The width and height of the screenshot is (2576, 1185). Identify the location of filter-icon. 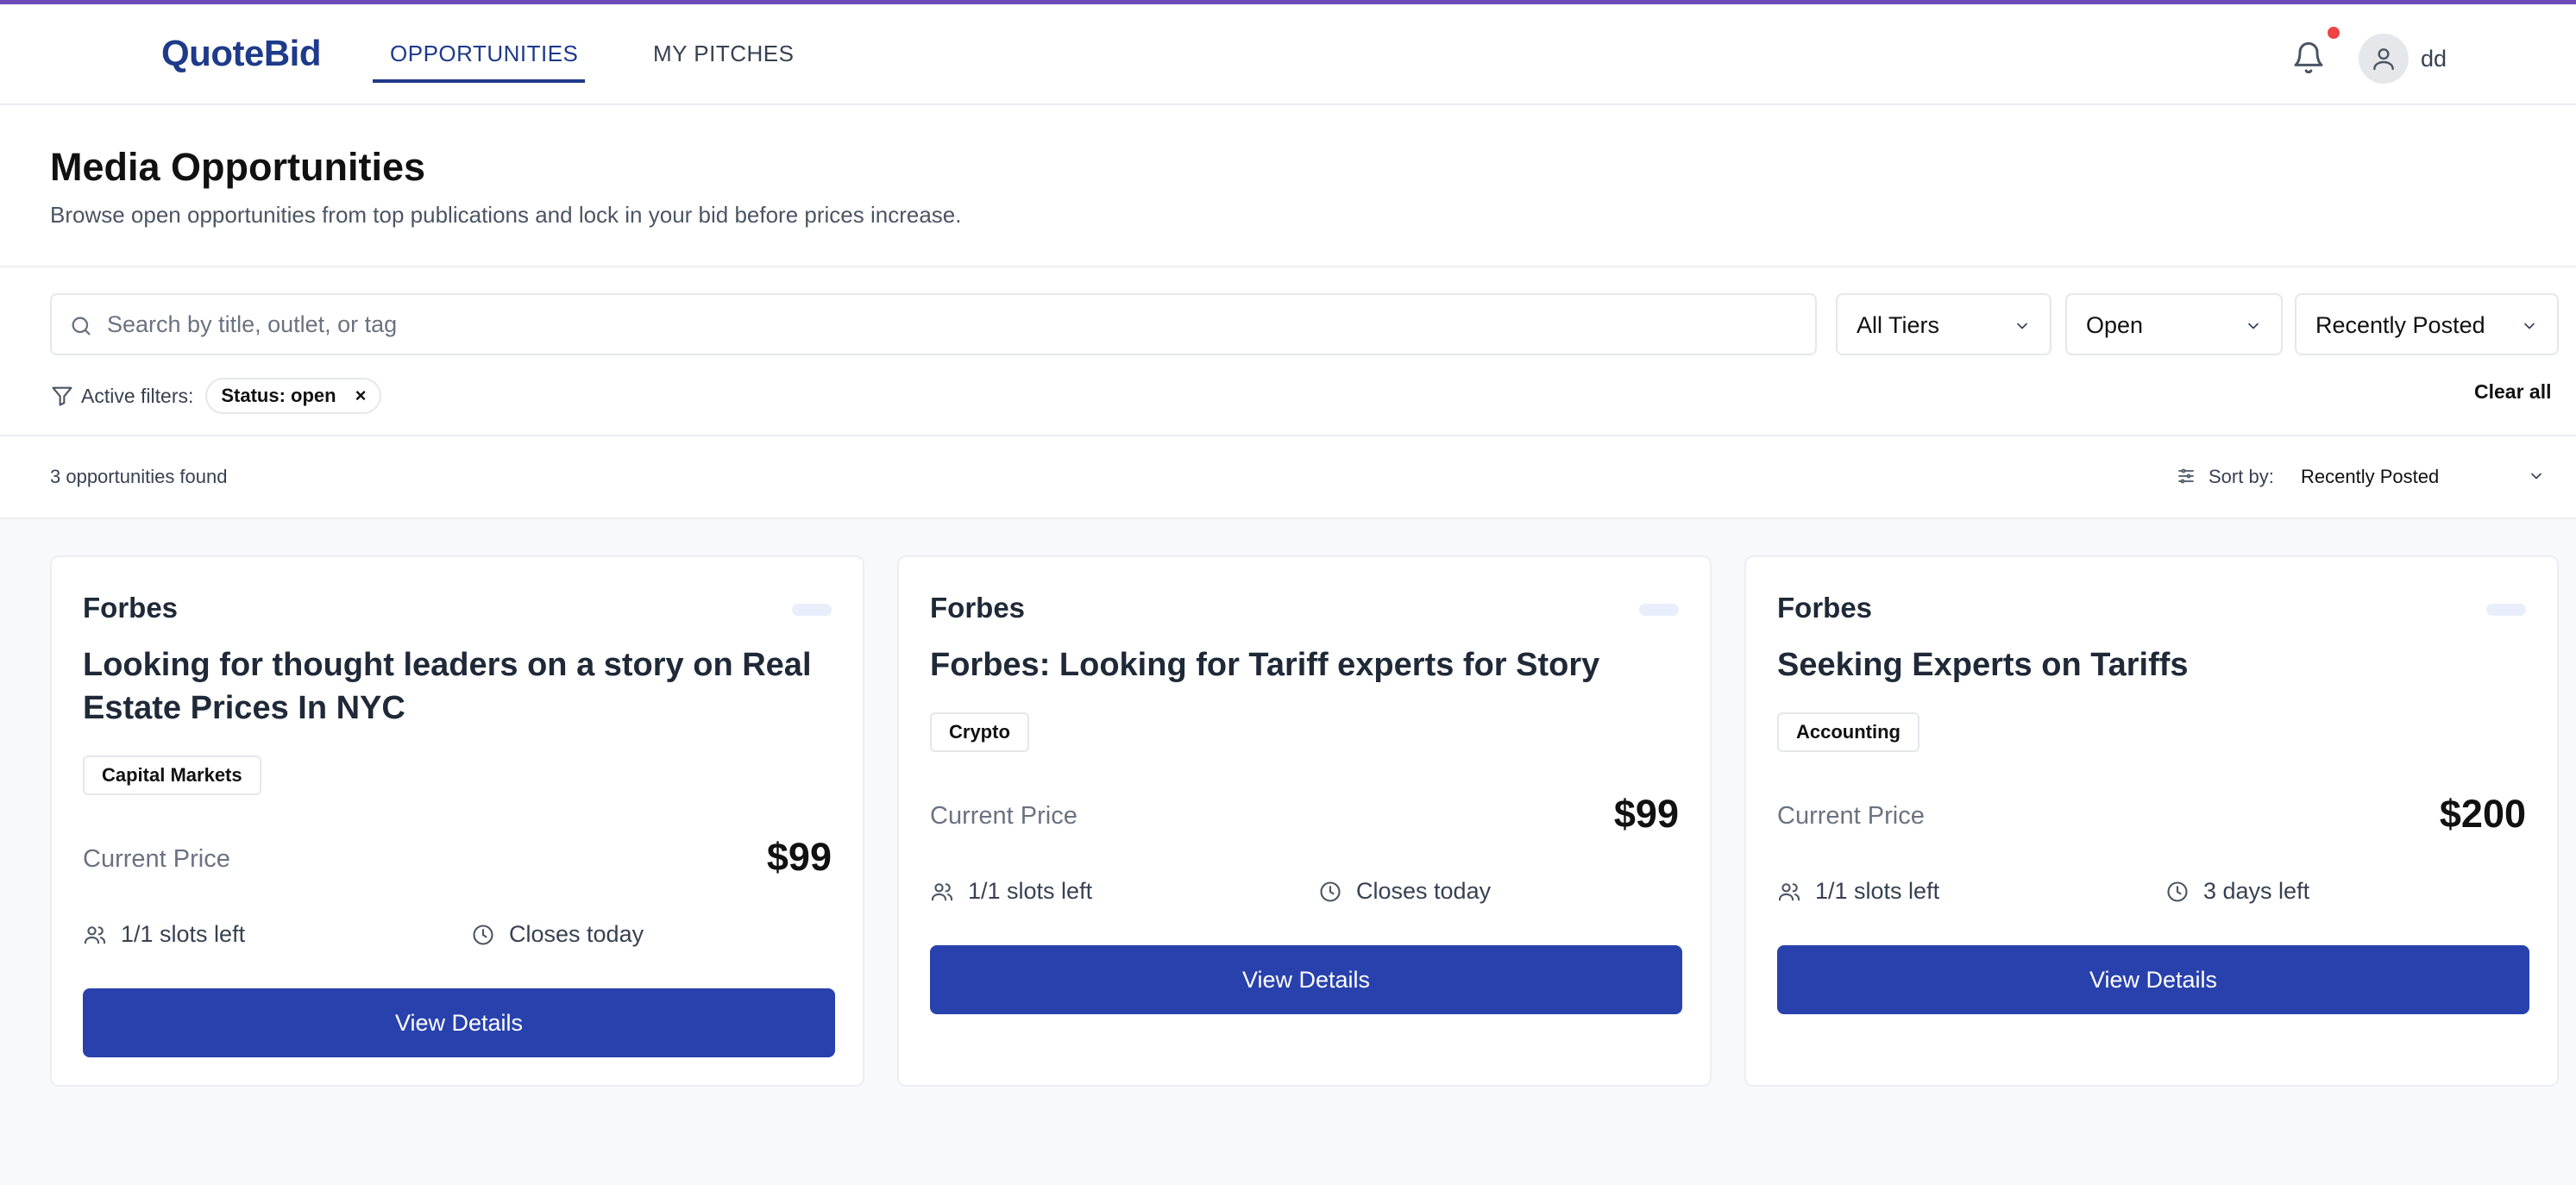
(62, 396).